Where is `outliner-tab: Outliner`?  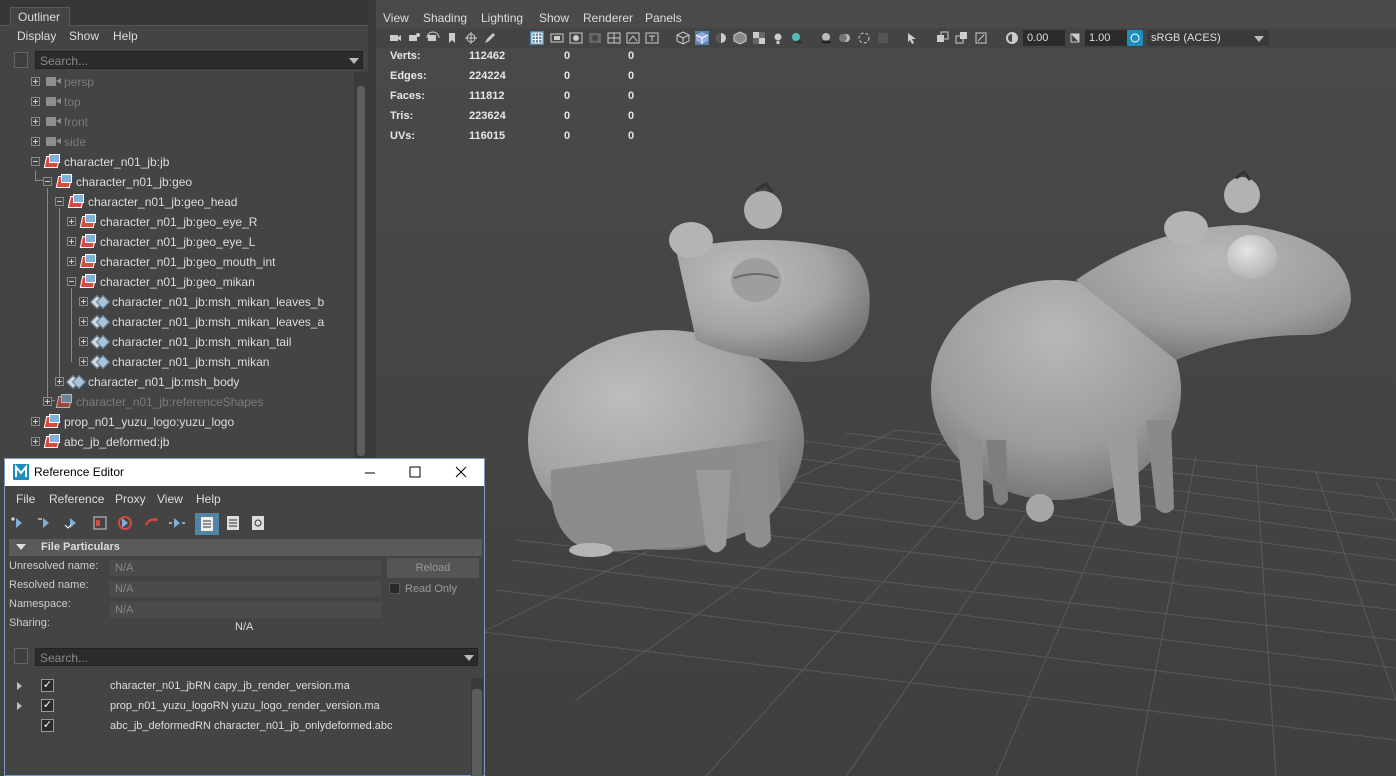
outliner-tab: Outliner is located at coordinates (40, 16).